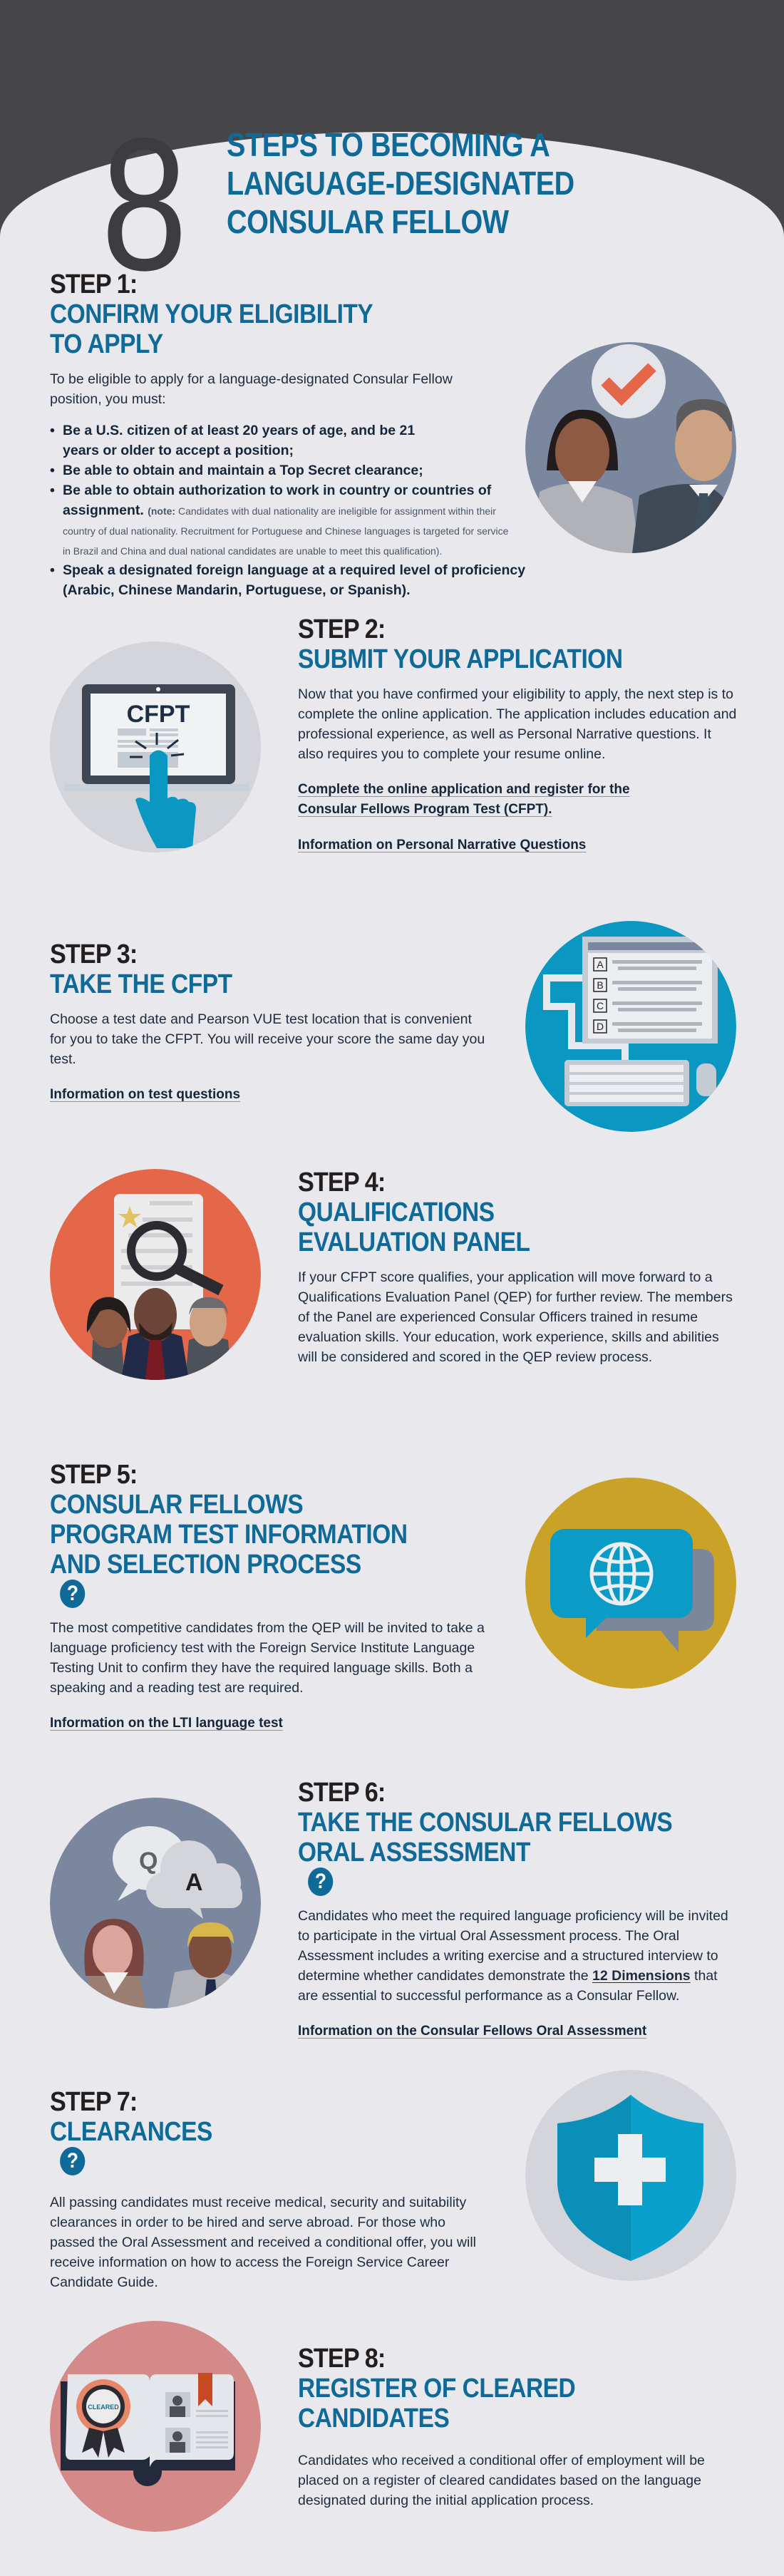  I want to click on globe-speech-icon, so click(631, 1583).